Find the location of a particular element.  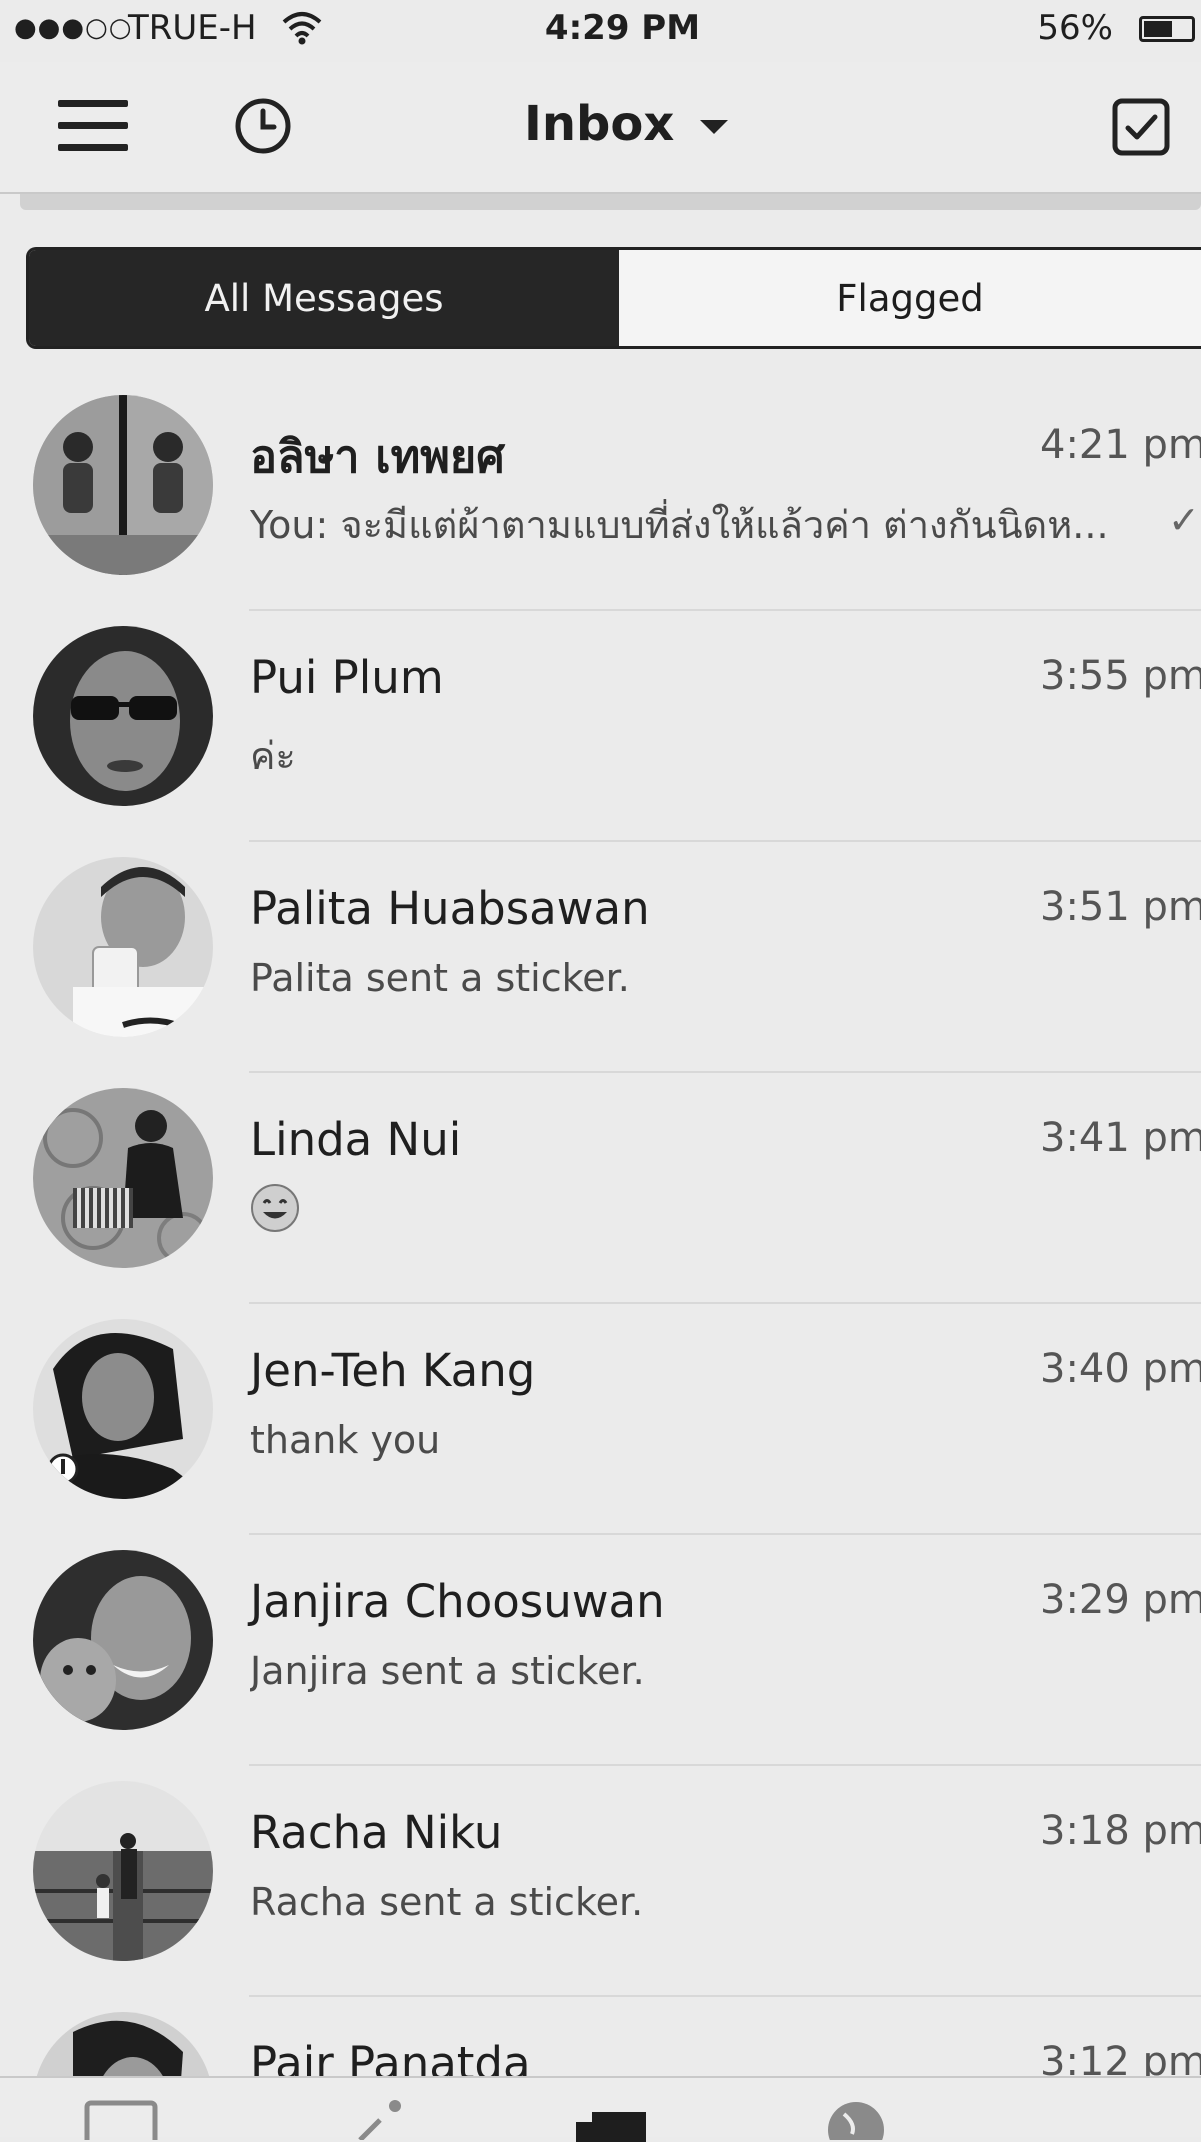

navigation-bar: Inbox is located at coordinates (600, 128).